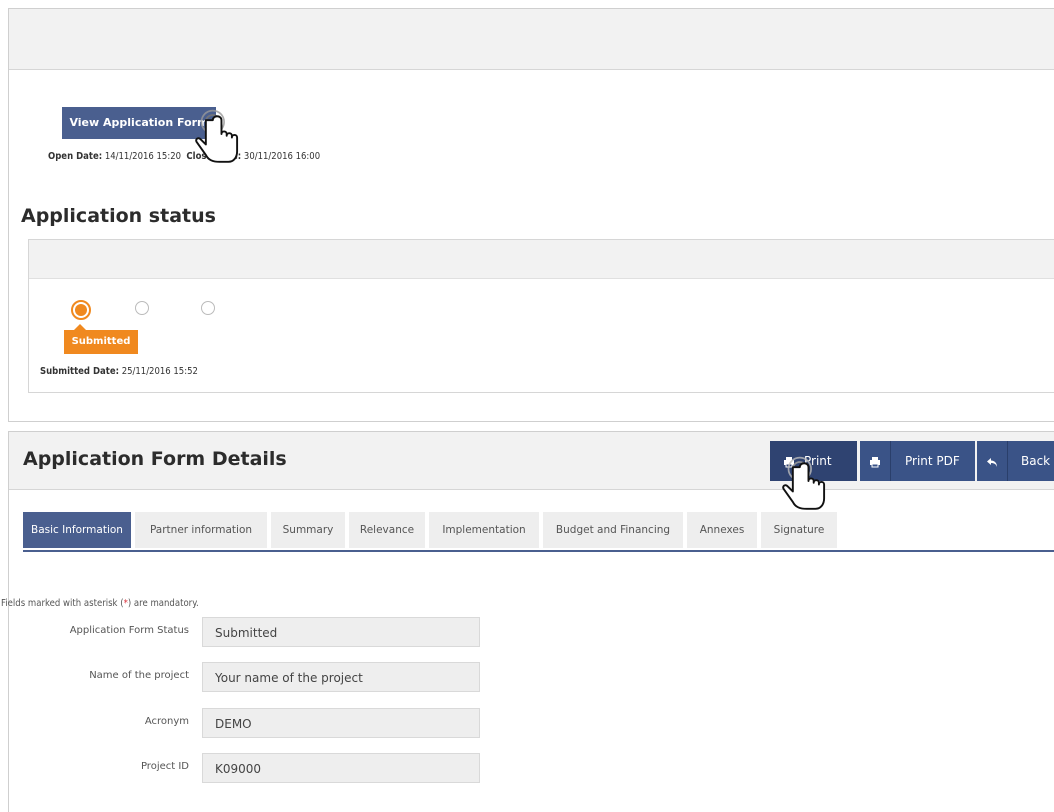 This screenshot has width=1054, height=812. What do you see at coordinates (1015, 461) in the screenshot?
I see `back-button: Back` at bounding box center [1015, 461].